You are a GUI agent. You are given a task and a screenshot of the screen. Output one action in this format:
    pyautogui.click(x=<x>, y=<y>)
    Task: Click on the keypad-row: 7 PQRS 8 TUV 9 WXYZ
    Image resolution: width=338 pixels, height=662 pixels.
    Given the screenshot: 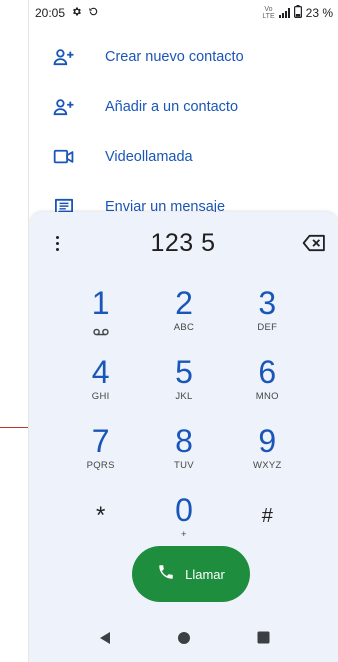 What is the action you would take?
    pyautogui.click(x=183, y=458)
    